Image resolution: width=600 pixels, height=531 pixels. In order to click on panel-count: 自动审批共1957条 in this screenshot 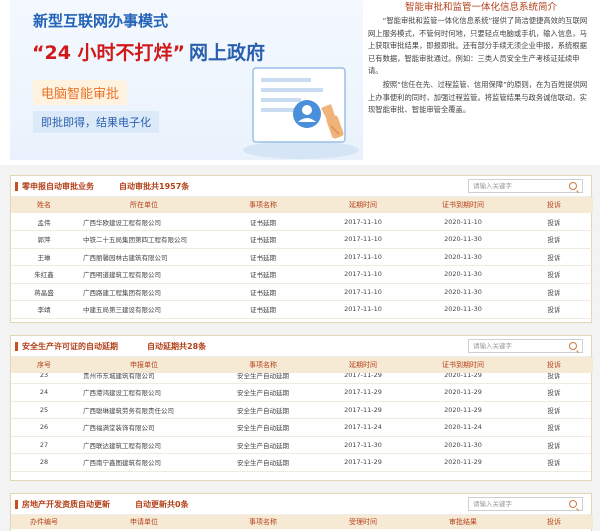, I will do `click(154, 186)`.